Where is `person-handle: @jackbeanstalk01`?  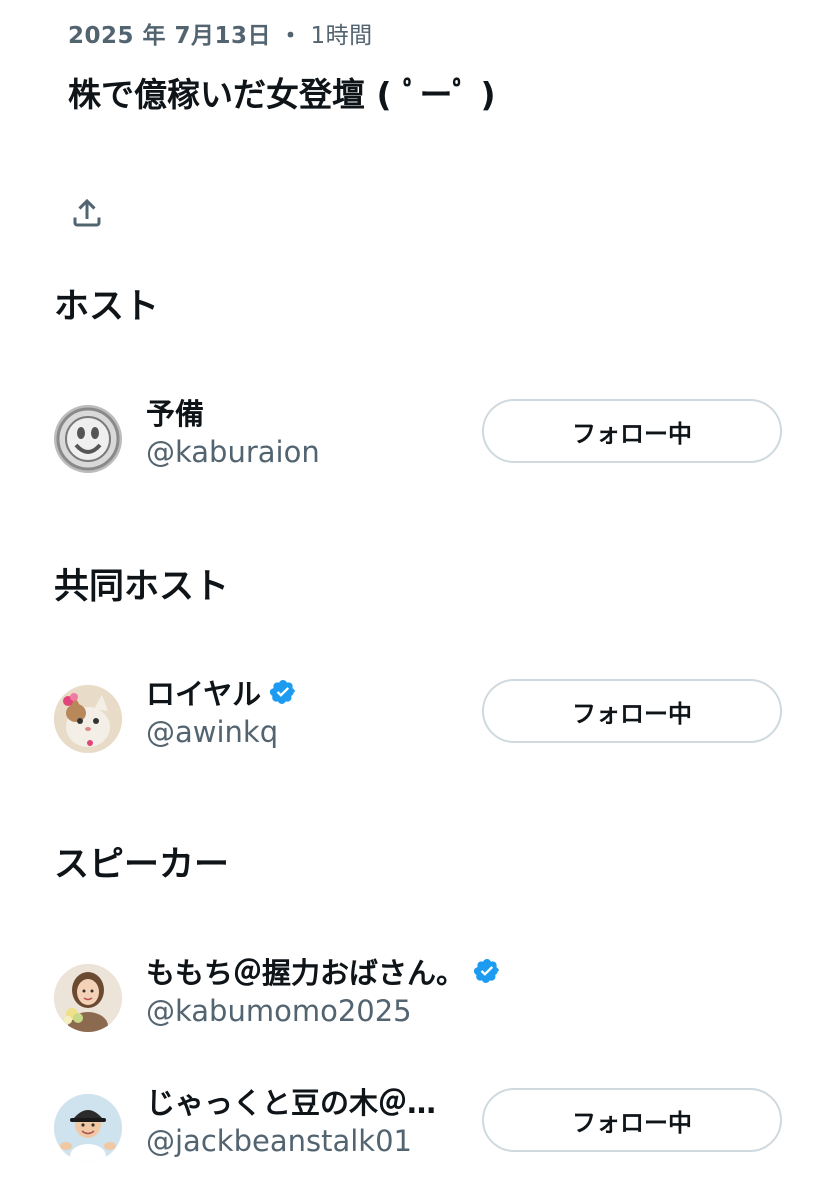 person-handle: @jackbeanstalk01 is located at coordinates (279, 1141).